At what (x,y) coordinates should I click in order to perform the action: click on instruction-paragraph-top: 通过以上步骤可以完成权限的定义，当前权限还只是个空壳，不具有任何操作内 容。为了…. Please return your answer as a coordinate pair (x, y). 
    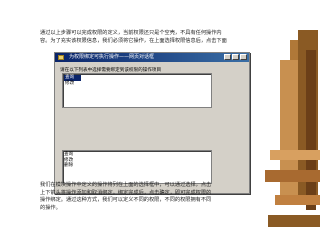
    Looking at the image, I should click on (163, 37).